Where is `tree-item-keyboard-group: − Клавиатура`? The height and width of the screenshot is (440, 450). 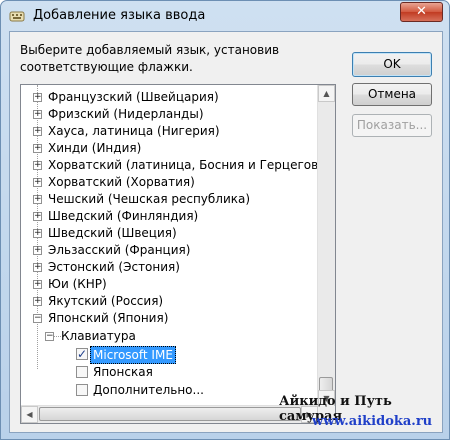
tree-item-keyboard-group: − Клавиатура is located at coordinates (169, 336).